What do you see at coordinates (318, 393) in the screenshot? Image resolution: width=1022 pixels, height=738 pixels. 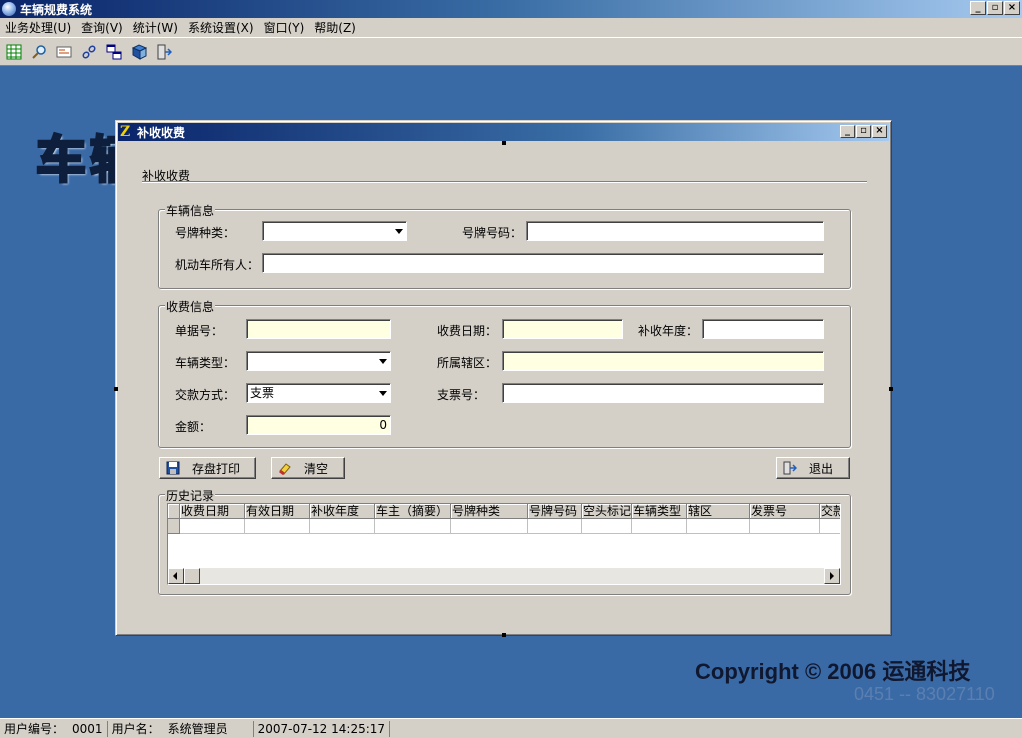 I see `payment-method-select: 支票` at bounding box center [318, 393].